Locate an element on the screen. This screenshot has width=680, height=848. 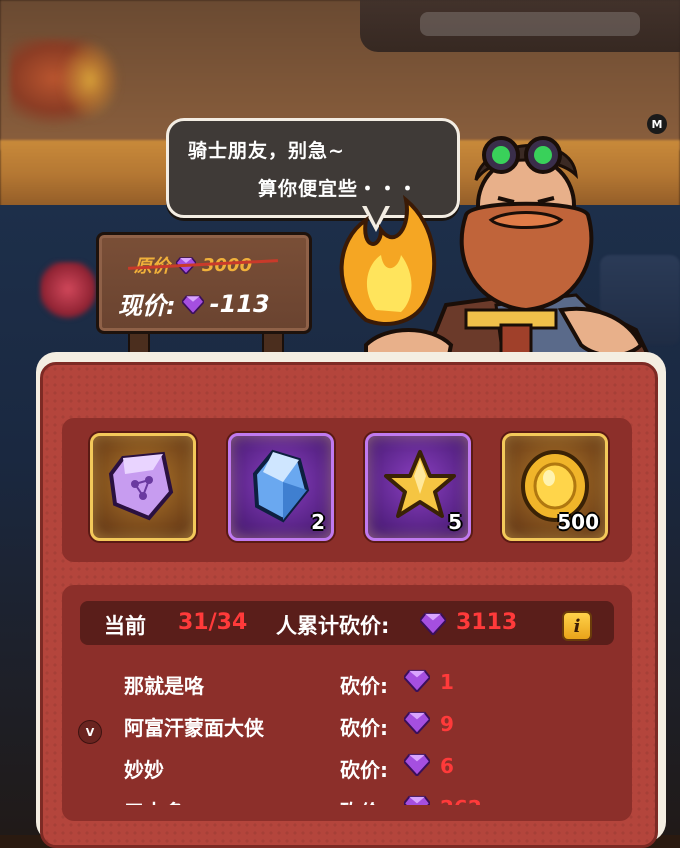
bargain-value: 9 is located at coordinates (447, 724).